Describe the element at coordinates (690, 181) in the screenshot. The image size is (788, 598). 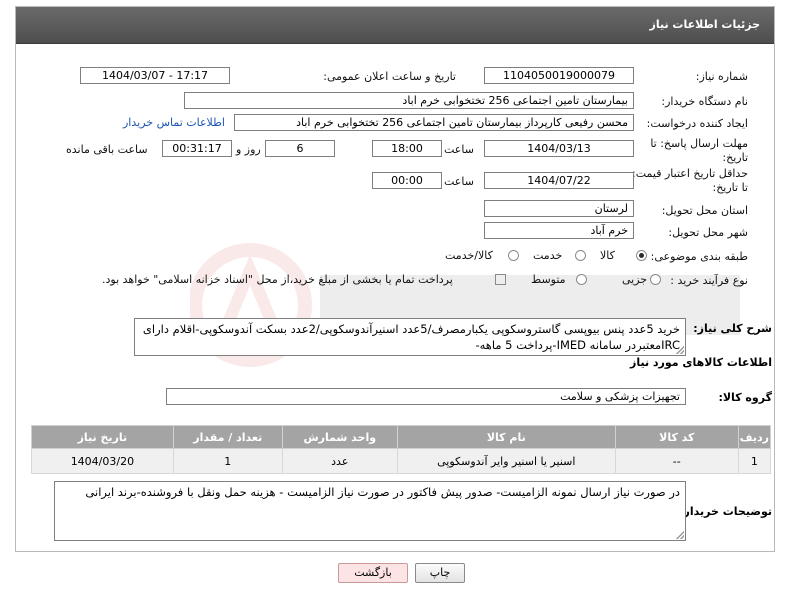
I see `price-validity-label: حداقل تاریخ اعتبار قیمت: تا تاریخ:` at that location.